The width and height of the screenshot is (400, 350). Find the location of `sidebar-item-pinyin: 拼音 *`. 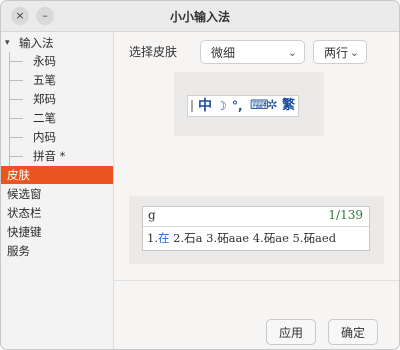

sidebar-item-pinyin: 拼音 * is located at coordinates (57, 156).